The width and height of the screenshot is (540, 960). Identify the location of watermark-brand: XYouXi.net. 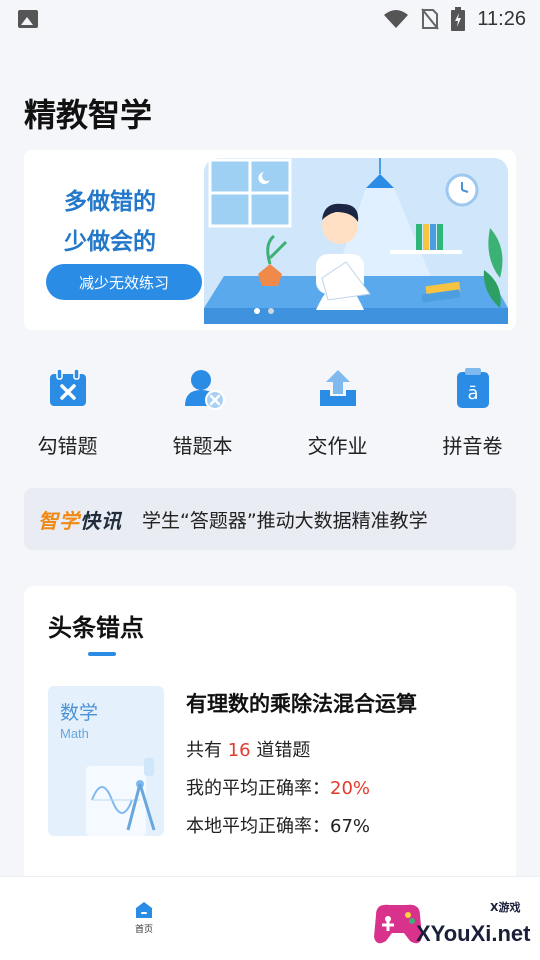
(473, 933).